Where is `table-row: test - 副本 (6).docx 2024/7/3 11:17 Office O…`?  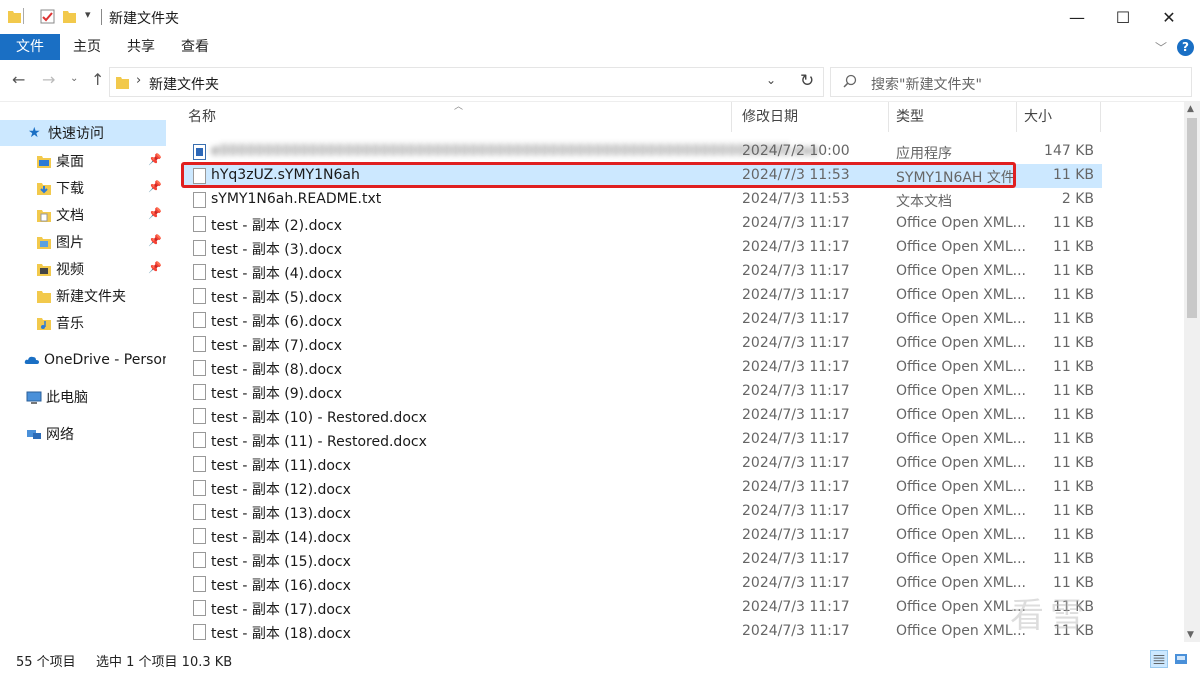
table-row: test - 副本 (6).docx 2024/7/3 11:17 Office O… is located at coordinates (642, 320).